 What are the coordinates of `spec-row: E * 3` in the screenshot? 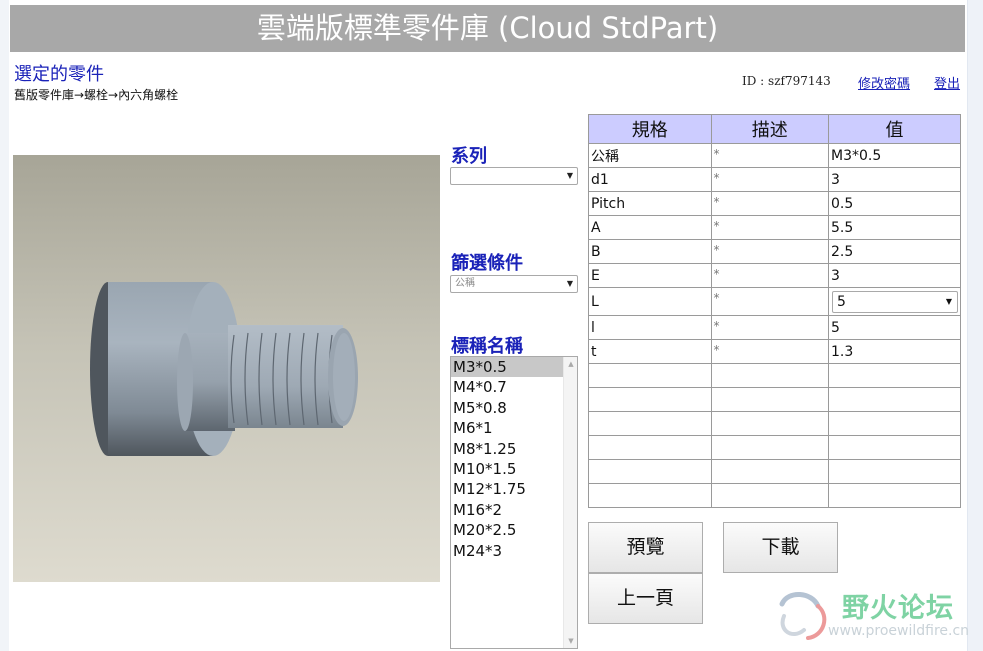 It's located at (774, 275).